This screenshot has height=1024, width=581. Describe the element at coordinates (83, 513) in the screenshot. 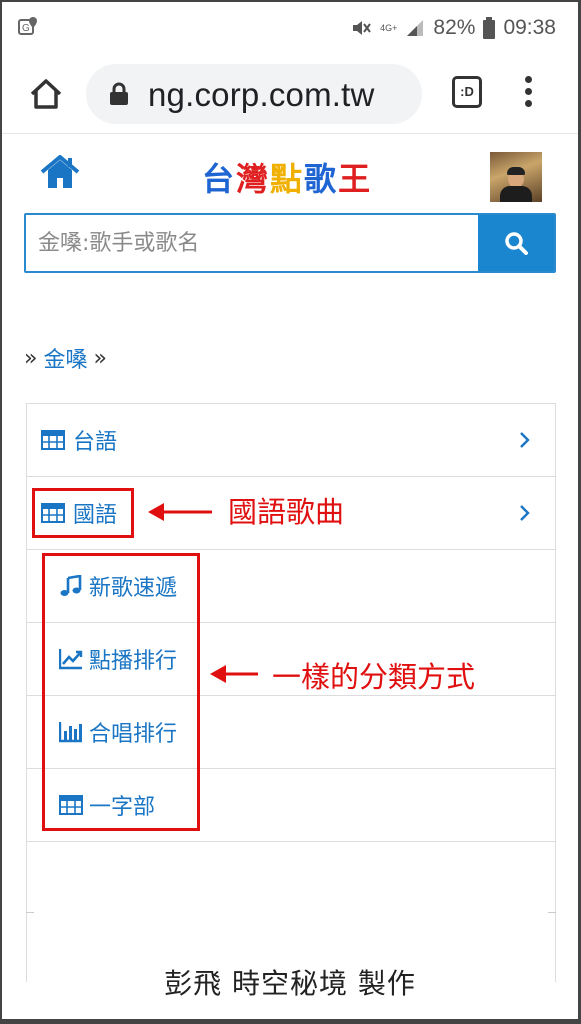

I see `highlight-box-mandarin` at that location.